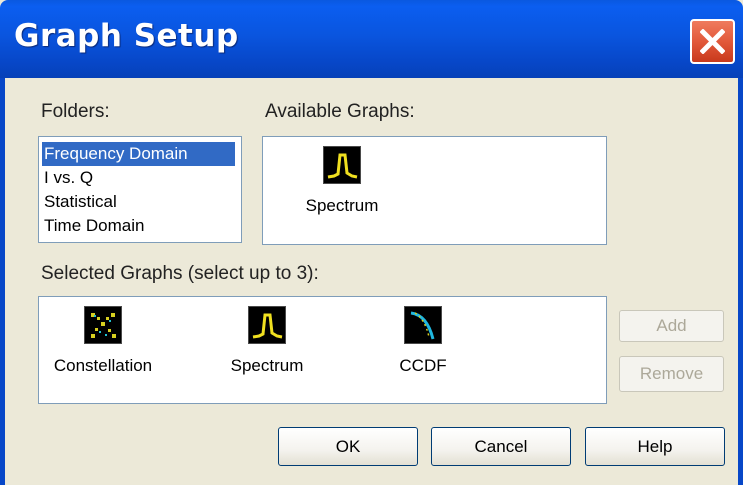 Image resolution: width=743 pixels, height=485 pixels. I want to click on selected-graph-label: Spectrum, so click(267, 365).